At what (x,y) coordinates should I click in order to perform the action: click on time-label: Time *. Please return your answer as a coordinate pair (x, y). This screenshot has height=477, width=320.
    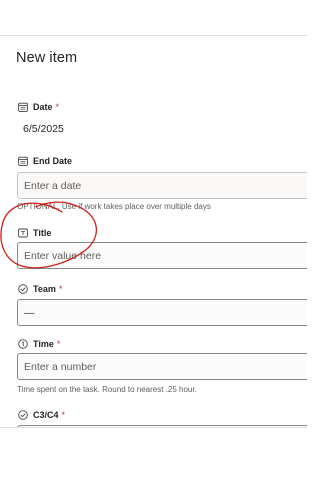
    Looking at the image, I should click on (38, 344).